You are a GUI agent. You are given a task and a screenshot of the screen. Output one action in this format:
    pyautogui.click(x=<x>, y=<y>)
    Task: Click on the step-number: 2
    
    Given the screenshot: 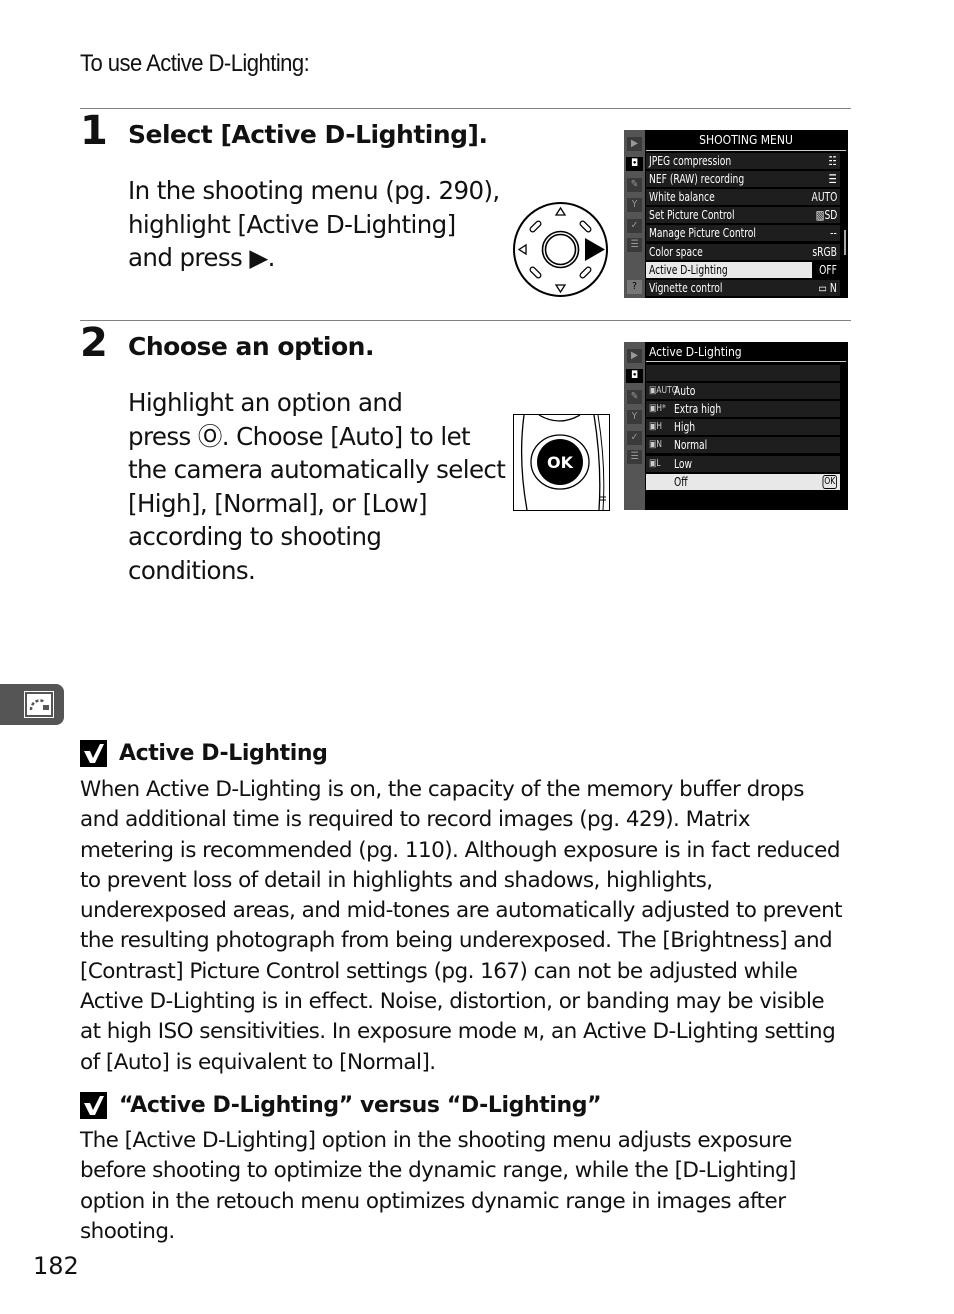 What is the action you would take?
    pyautogui.click(x=94, y=343)
    